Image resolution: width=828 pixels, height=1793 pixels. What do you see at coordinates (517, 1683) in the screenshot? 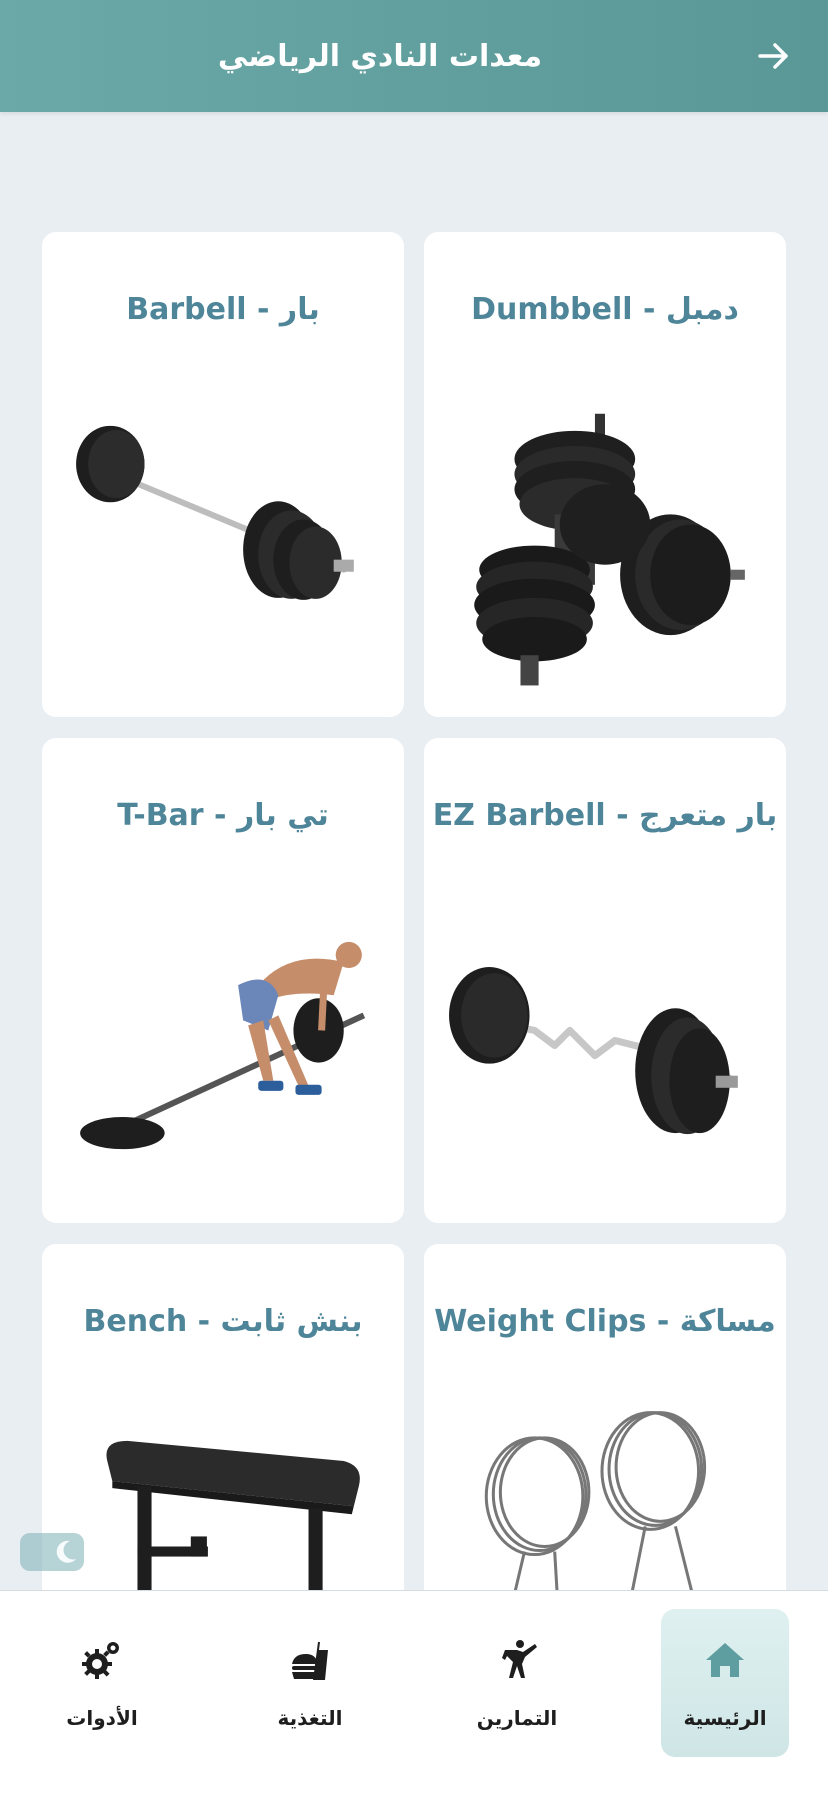
I see `nav-item-exercises: التمارين` at bounding box center [517, 1683].